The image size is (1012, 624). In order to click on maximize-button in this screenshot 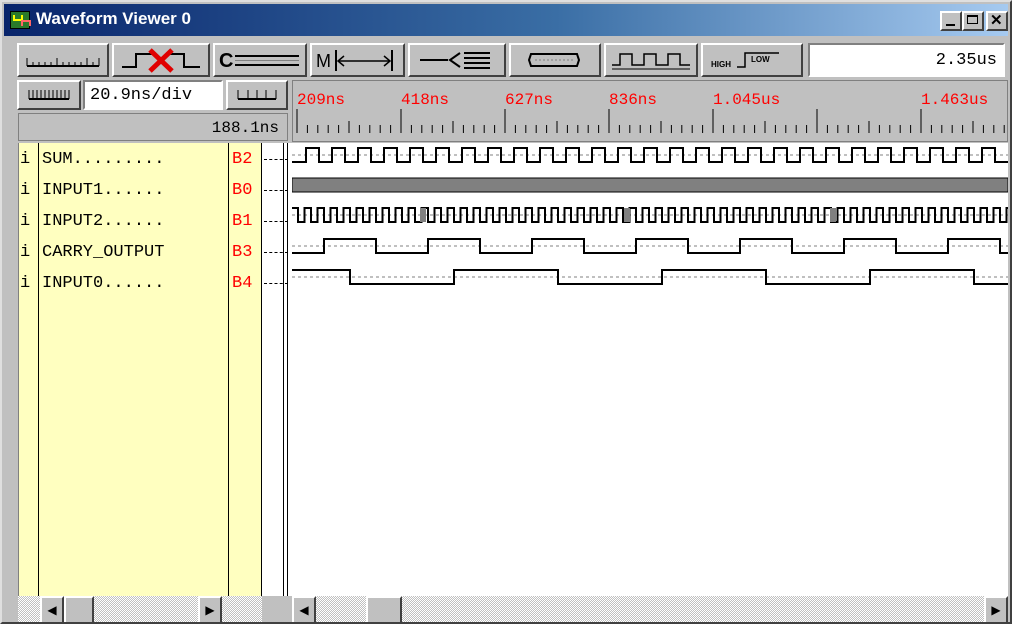, I will do `click(973, 21)`.